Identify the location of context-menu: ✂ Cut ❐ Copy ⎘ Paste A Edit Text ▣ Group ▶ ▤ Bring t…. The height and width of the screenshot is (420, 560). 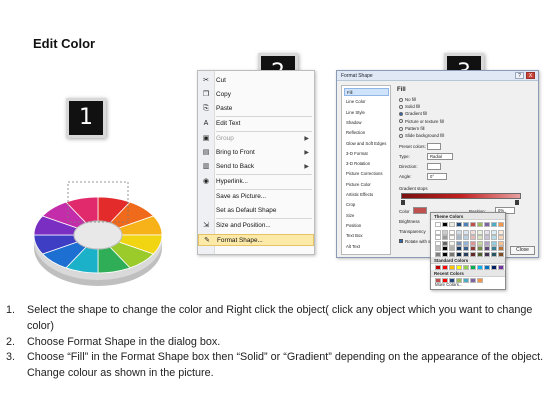
(256, 162).